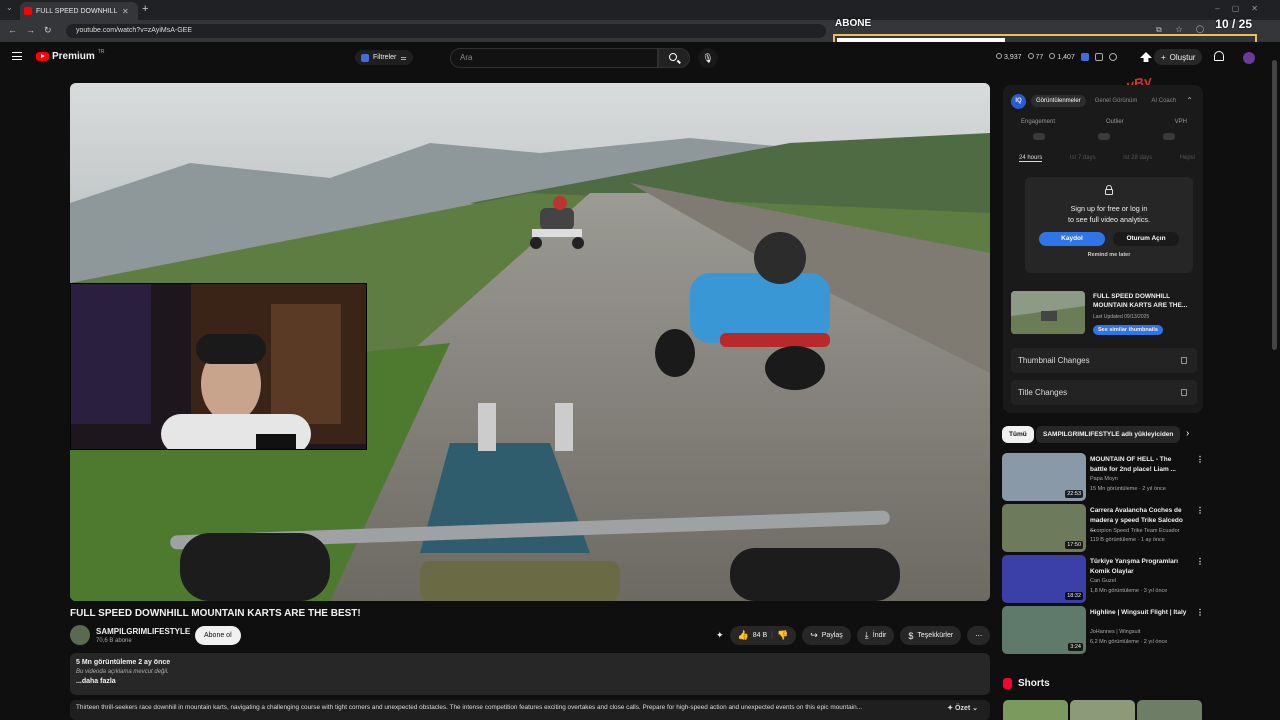  Describe the element at coordinates (826, 635) in the screenshot. I see `share-button: ↪ Paylaş` at that location.